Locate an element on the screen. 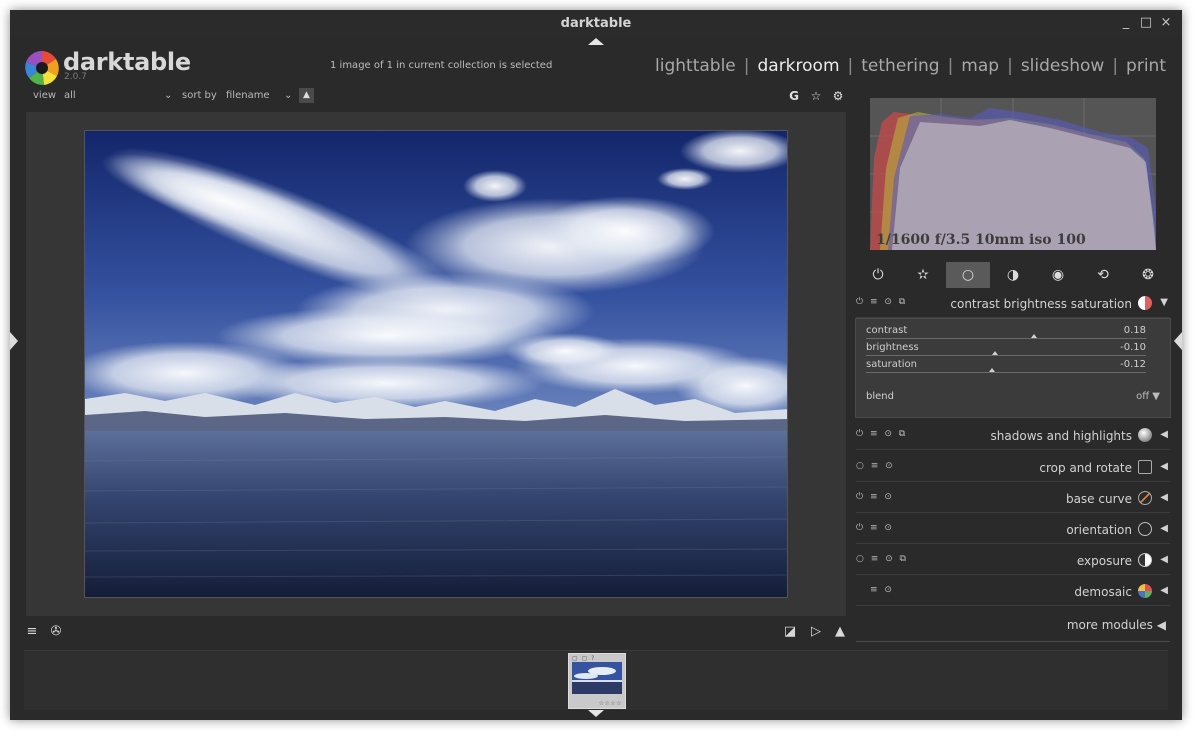  view-slideshow: slideshow is located at coordinates (1063, 66).